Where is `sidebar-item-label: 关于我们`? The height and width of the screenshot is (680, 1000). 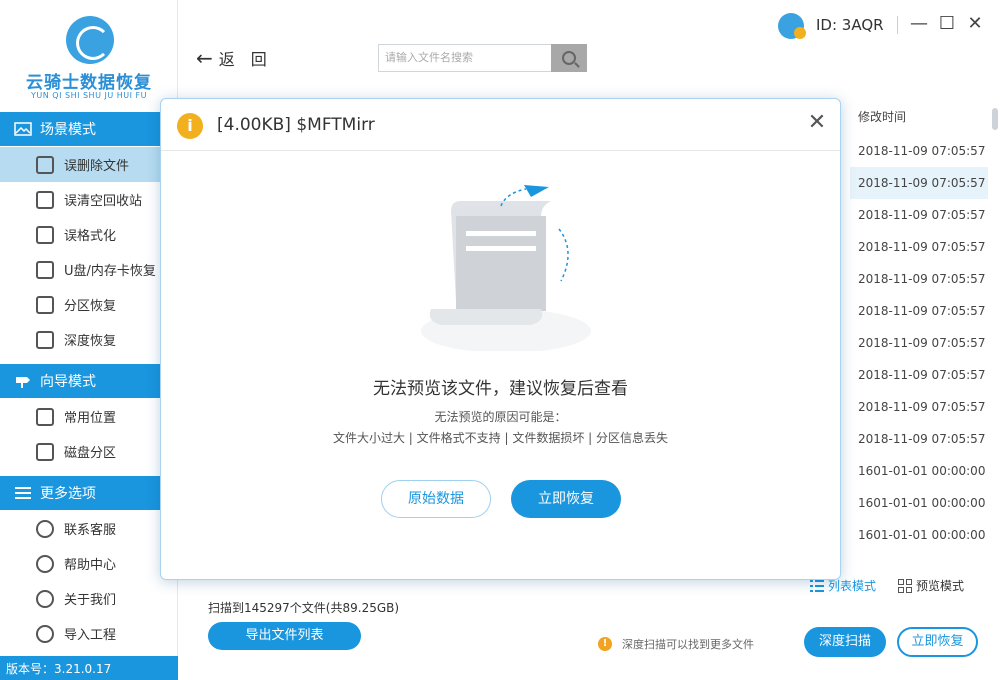
sidebar-item-label: 关于我们 is located at coordinates (90, 600).